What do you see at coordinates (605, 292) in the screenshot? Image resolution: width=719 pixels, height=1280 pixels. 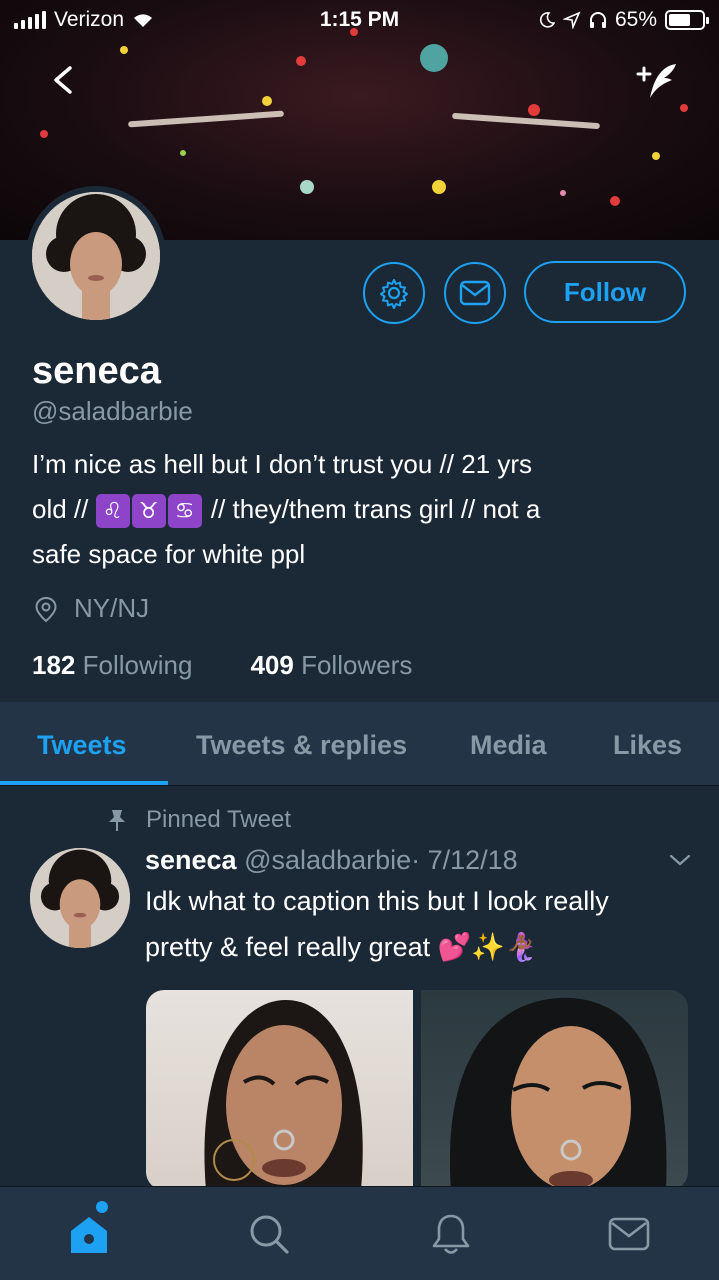 I see `follow-button: Follow` at bounding box center [605, 292].